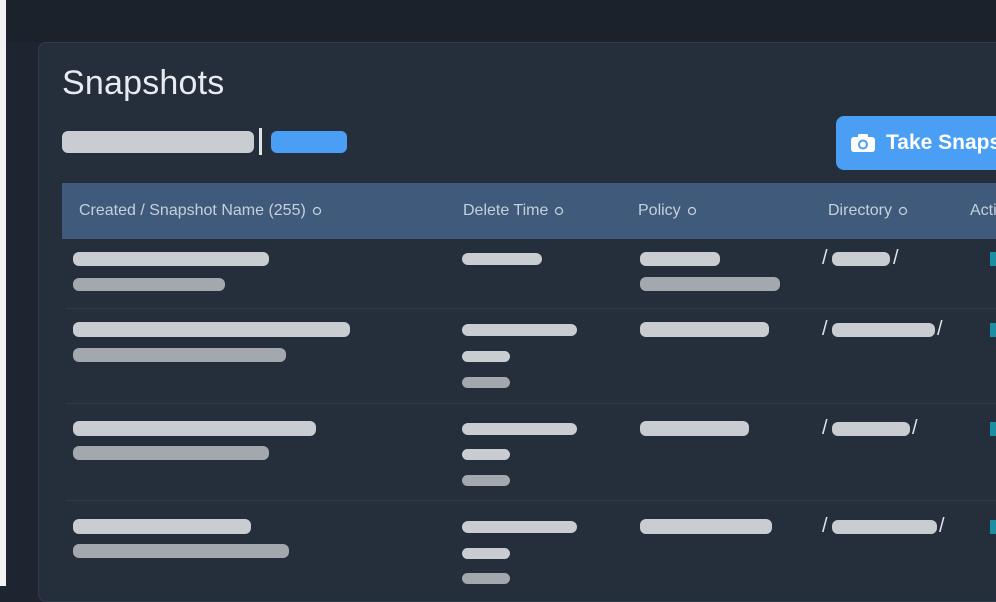  What do you see at coordinates (983, 210) in the screenshot?
I see `column-header-actions: Actions` at bounding box center [983, 210].